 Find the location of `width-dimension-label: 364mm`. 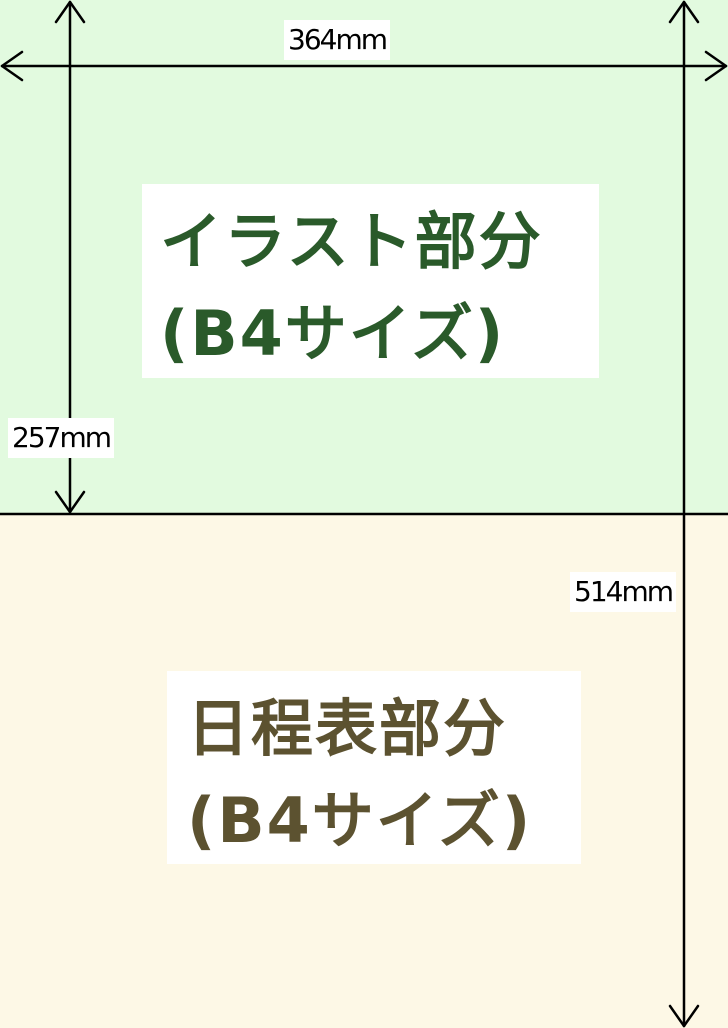

width-dimension-label: 364mm is located at coordinates (337, 40).